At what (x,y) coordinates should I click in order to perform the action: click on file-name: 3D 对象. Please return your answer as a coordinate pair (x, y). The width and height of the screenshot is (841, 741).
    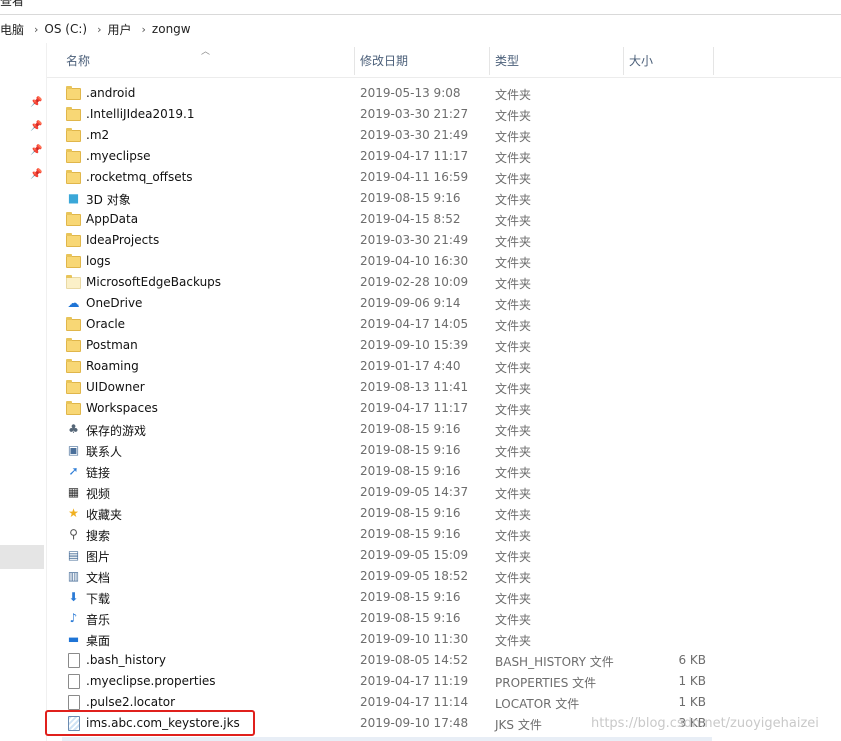
    Looking at the image, I should click on (108, 200).